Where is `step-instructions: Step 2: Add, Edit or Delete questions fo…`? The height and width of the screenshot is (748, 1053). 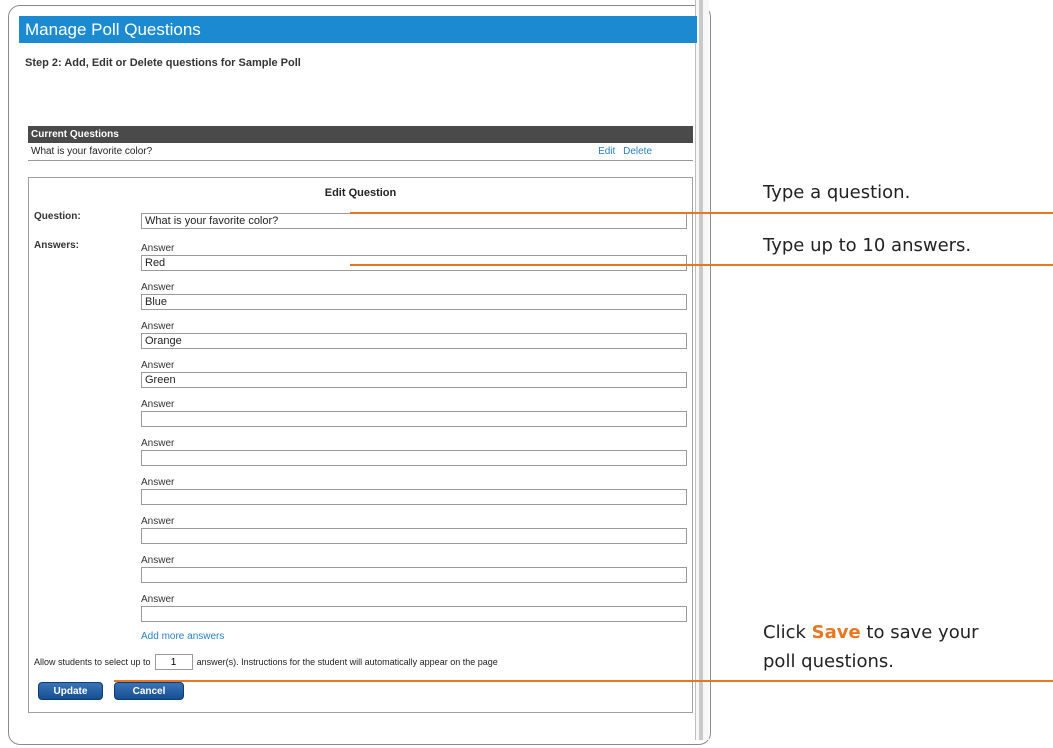
step-instructions: Step 2: Add, Edit or Delete questions fo… is located at coordinates (163, 63).